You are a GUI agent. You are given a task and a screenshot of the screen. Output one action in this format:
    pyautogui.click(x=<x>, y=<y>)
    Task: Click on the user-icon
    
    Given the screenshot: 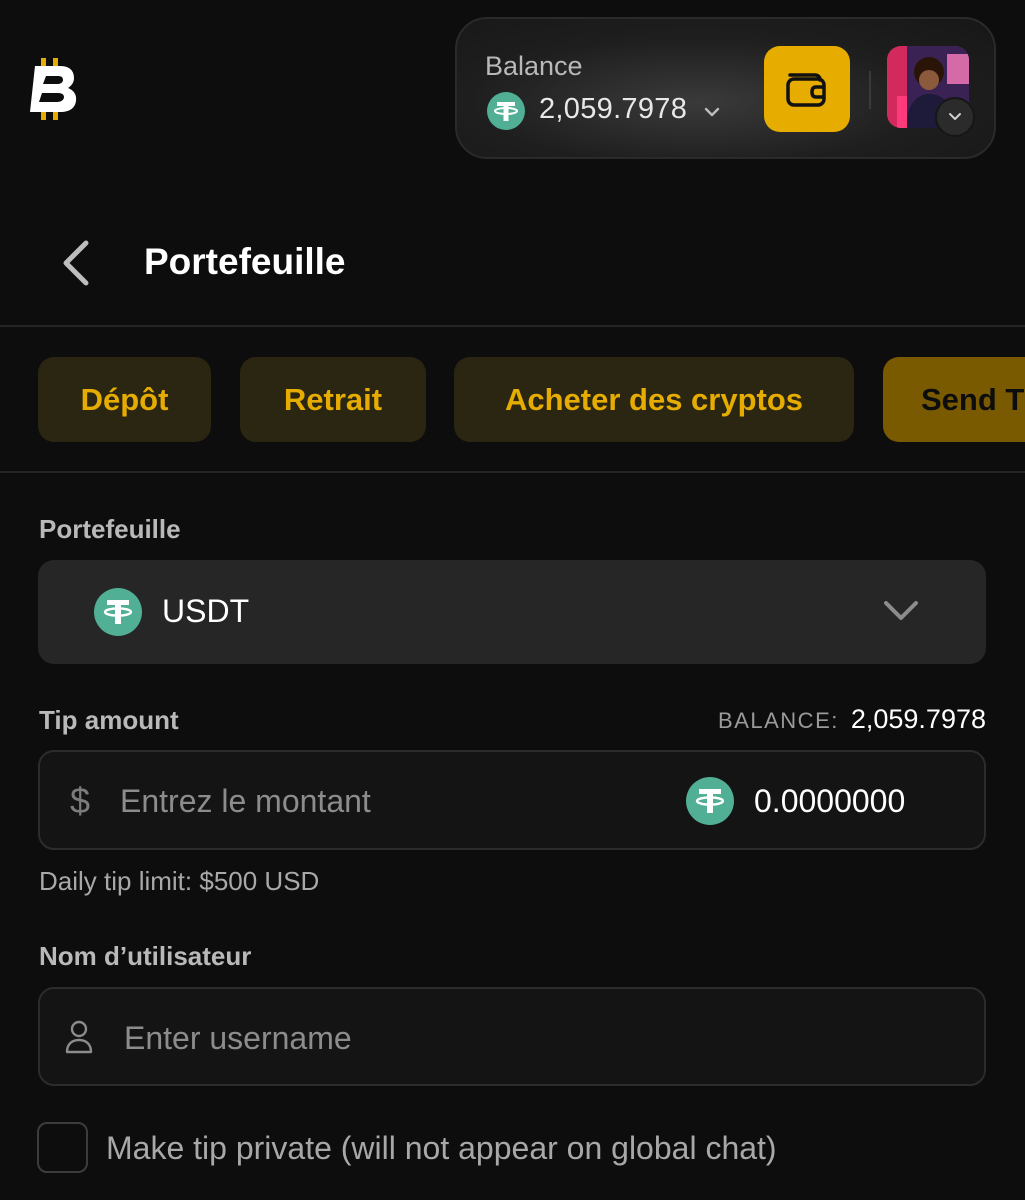 What is the action you would take?
    pyautogui.click(x=79, y=1037)
    